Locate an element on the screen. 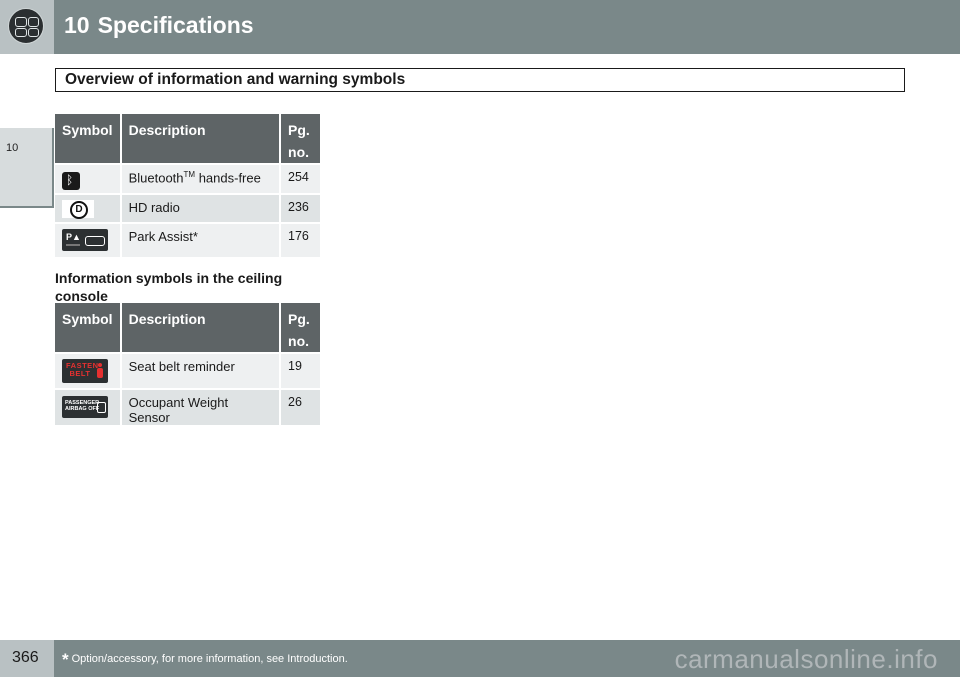 This screenshot has width=960, height=677. chapter-title: 10 Specifications is located at coordinates (159, 25).